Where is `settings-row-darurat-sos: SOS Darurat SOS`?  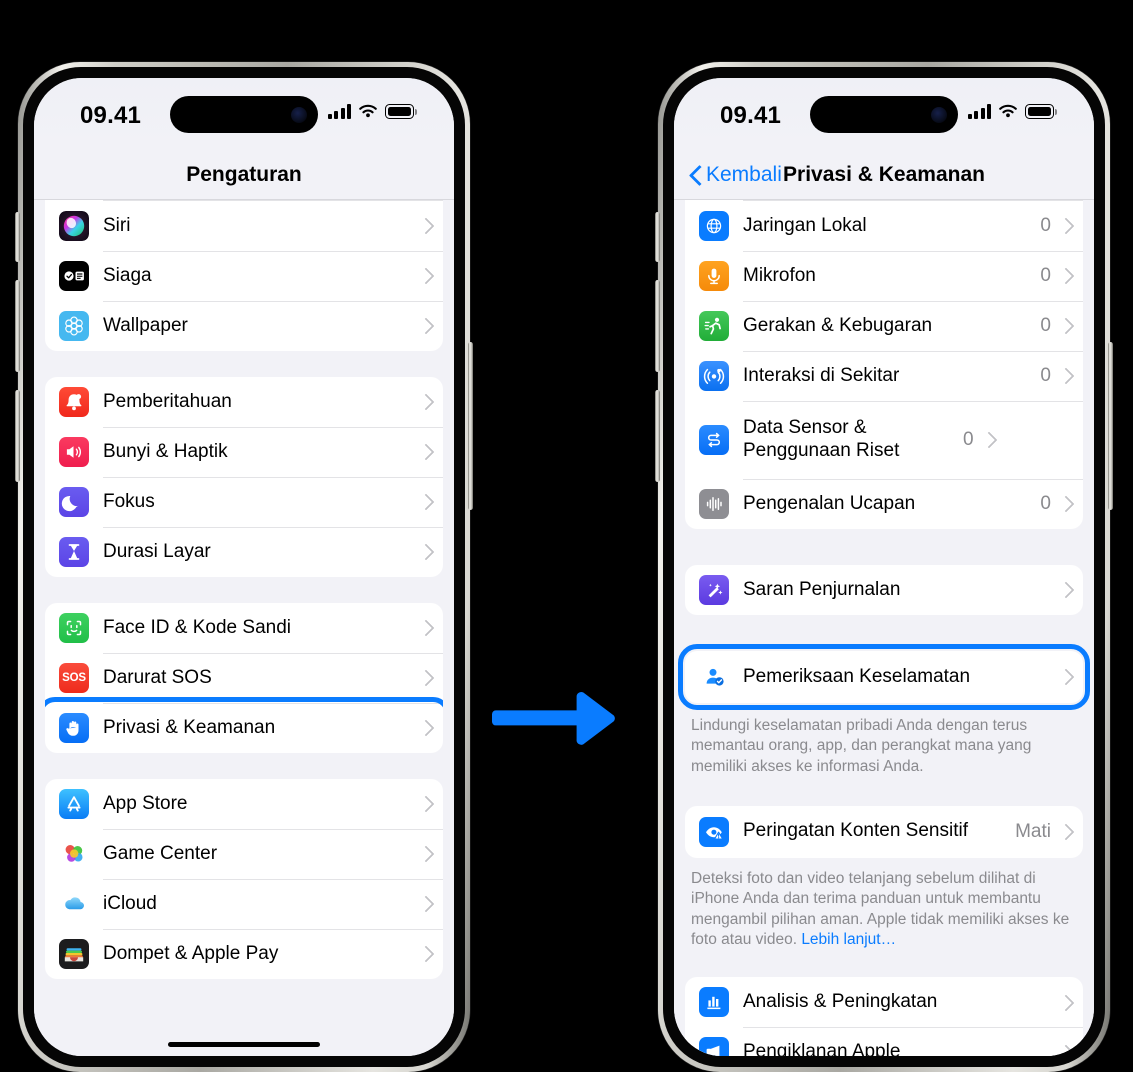 settings-row-darurat-sos: SOS Darurat SOS is located at coordinates (244, 677).